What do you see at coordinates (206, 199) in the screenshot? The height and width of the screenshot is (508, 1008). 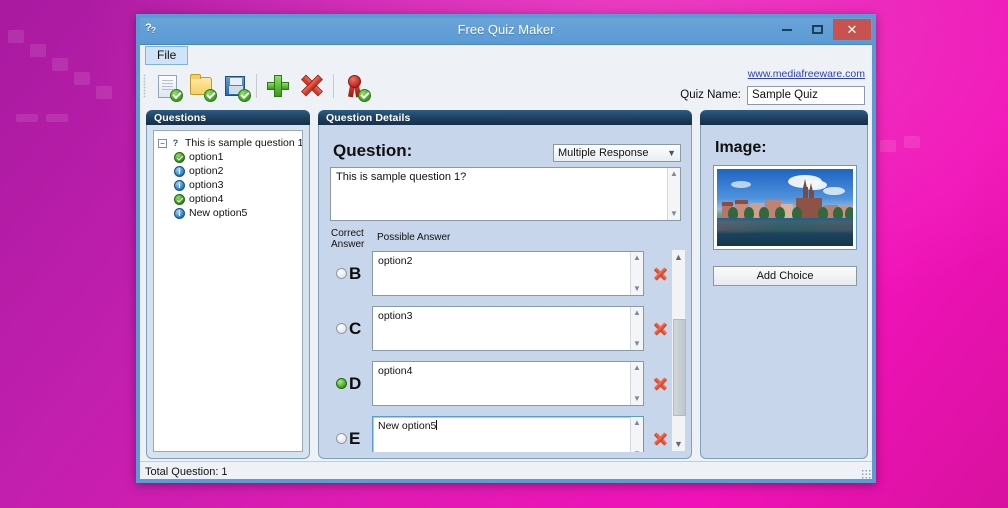 I see `tree-item-label: option4` at bounding box center [206, 199].